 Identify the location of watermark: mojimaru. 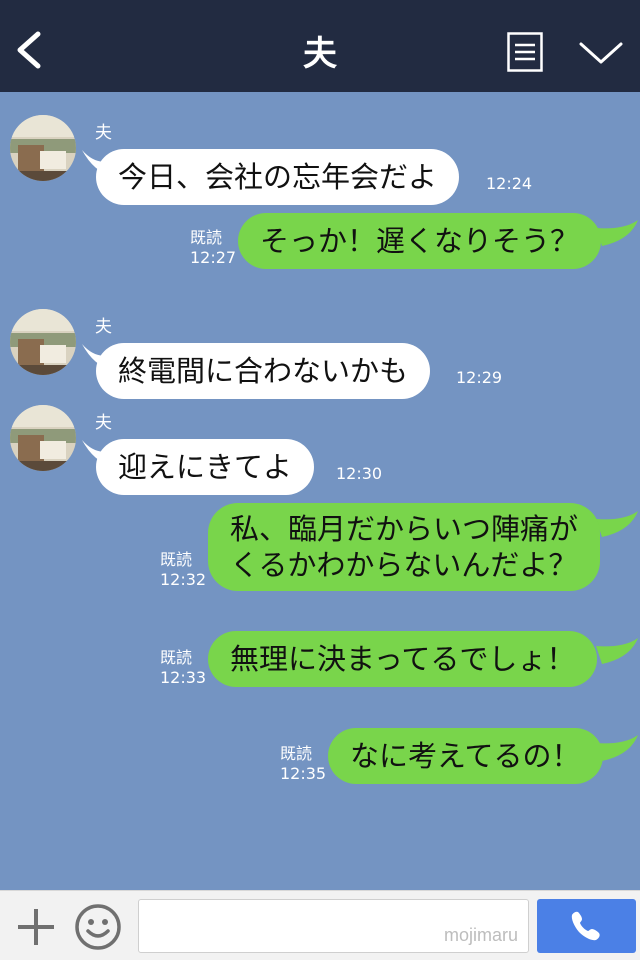
(480, 935).